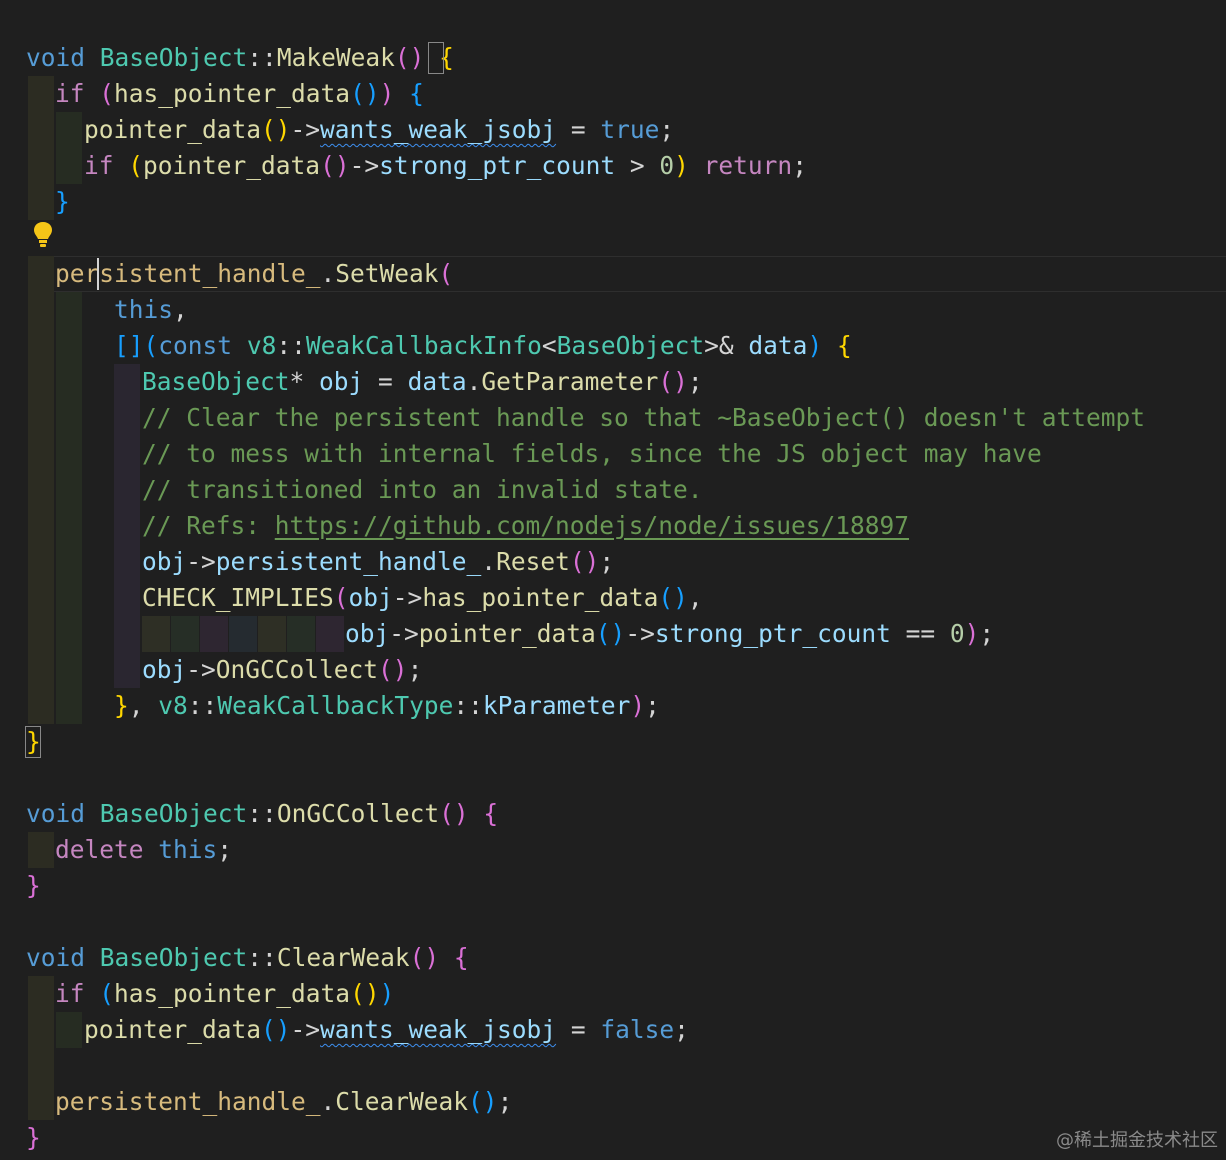  What do you see at coordinates (1137, 1140) in the screenshot?
I see `watermark-text: @稀土掘金技术社区` at bounding box center [1137, 1140].